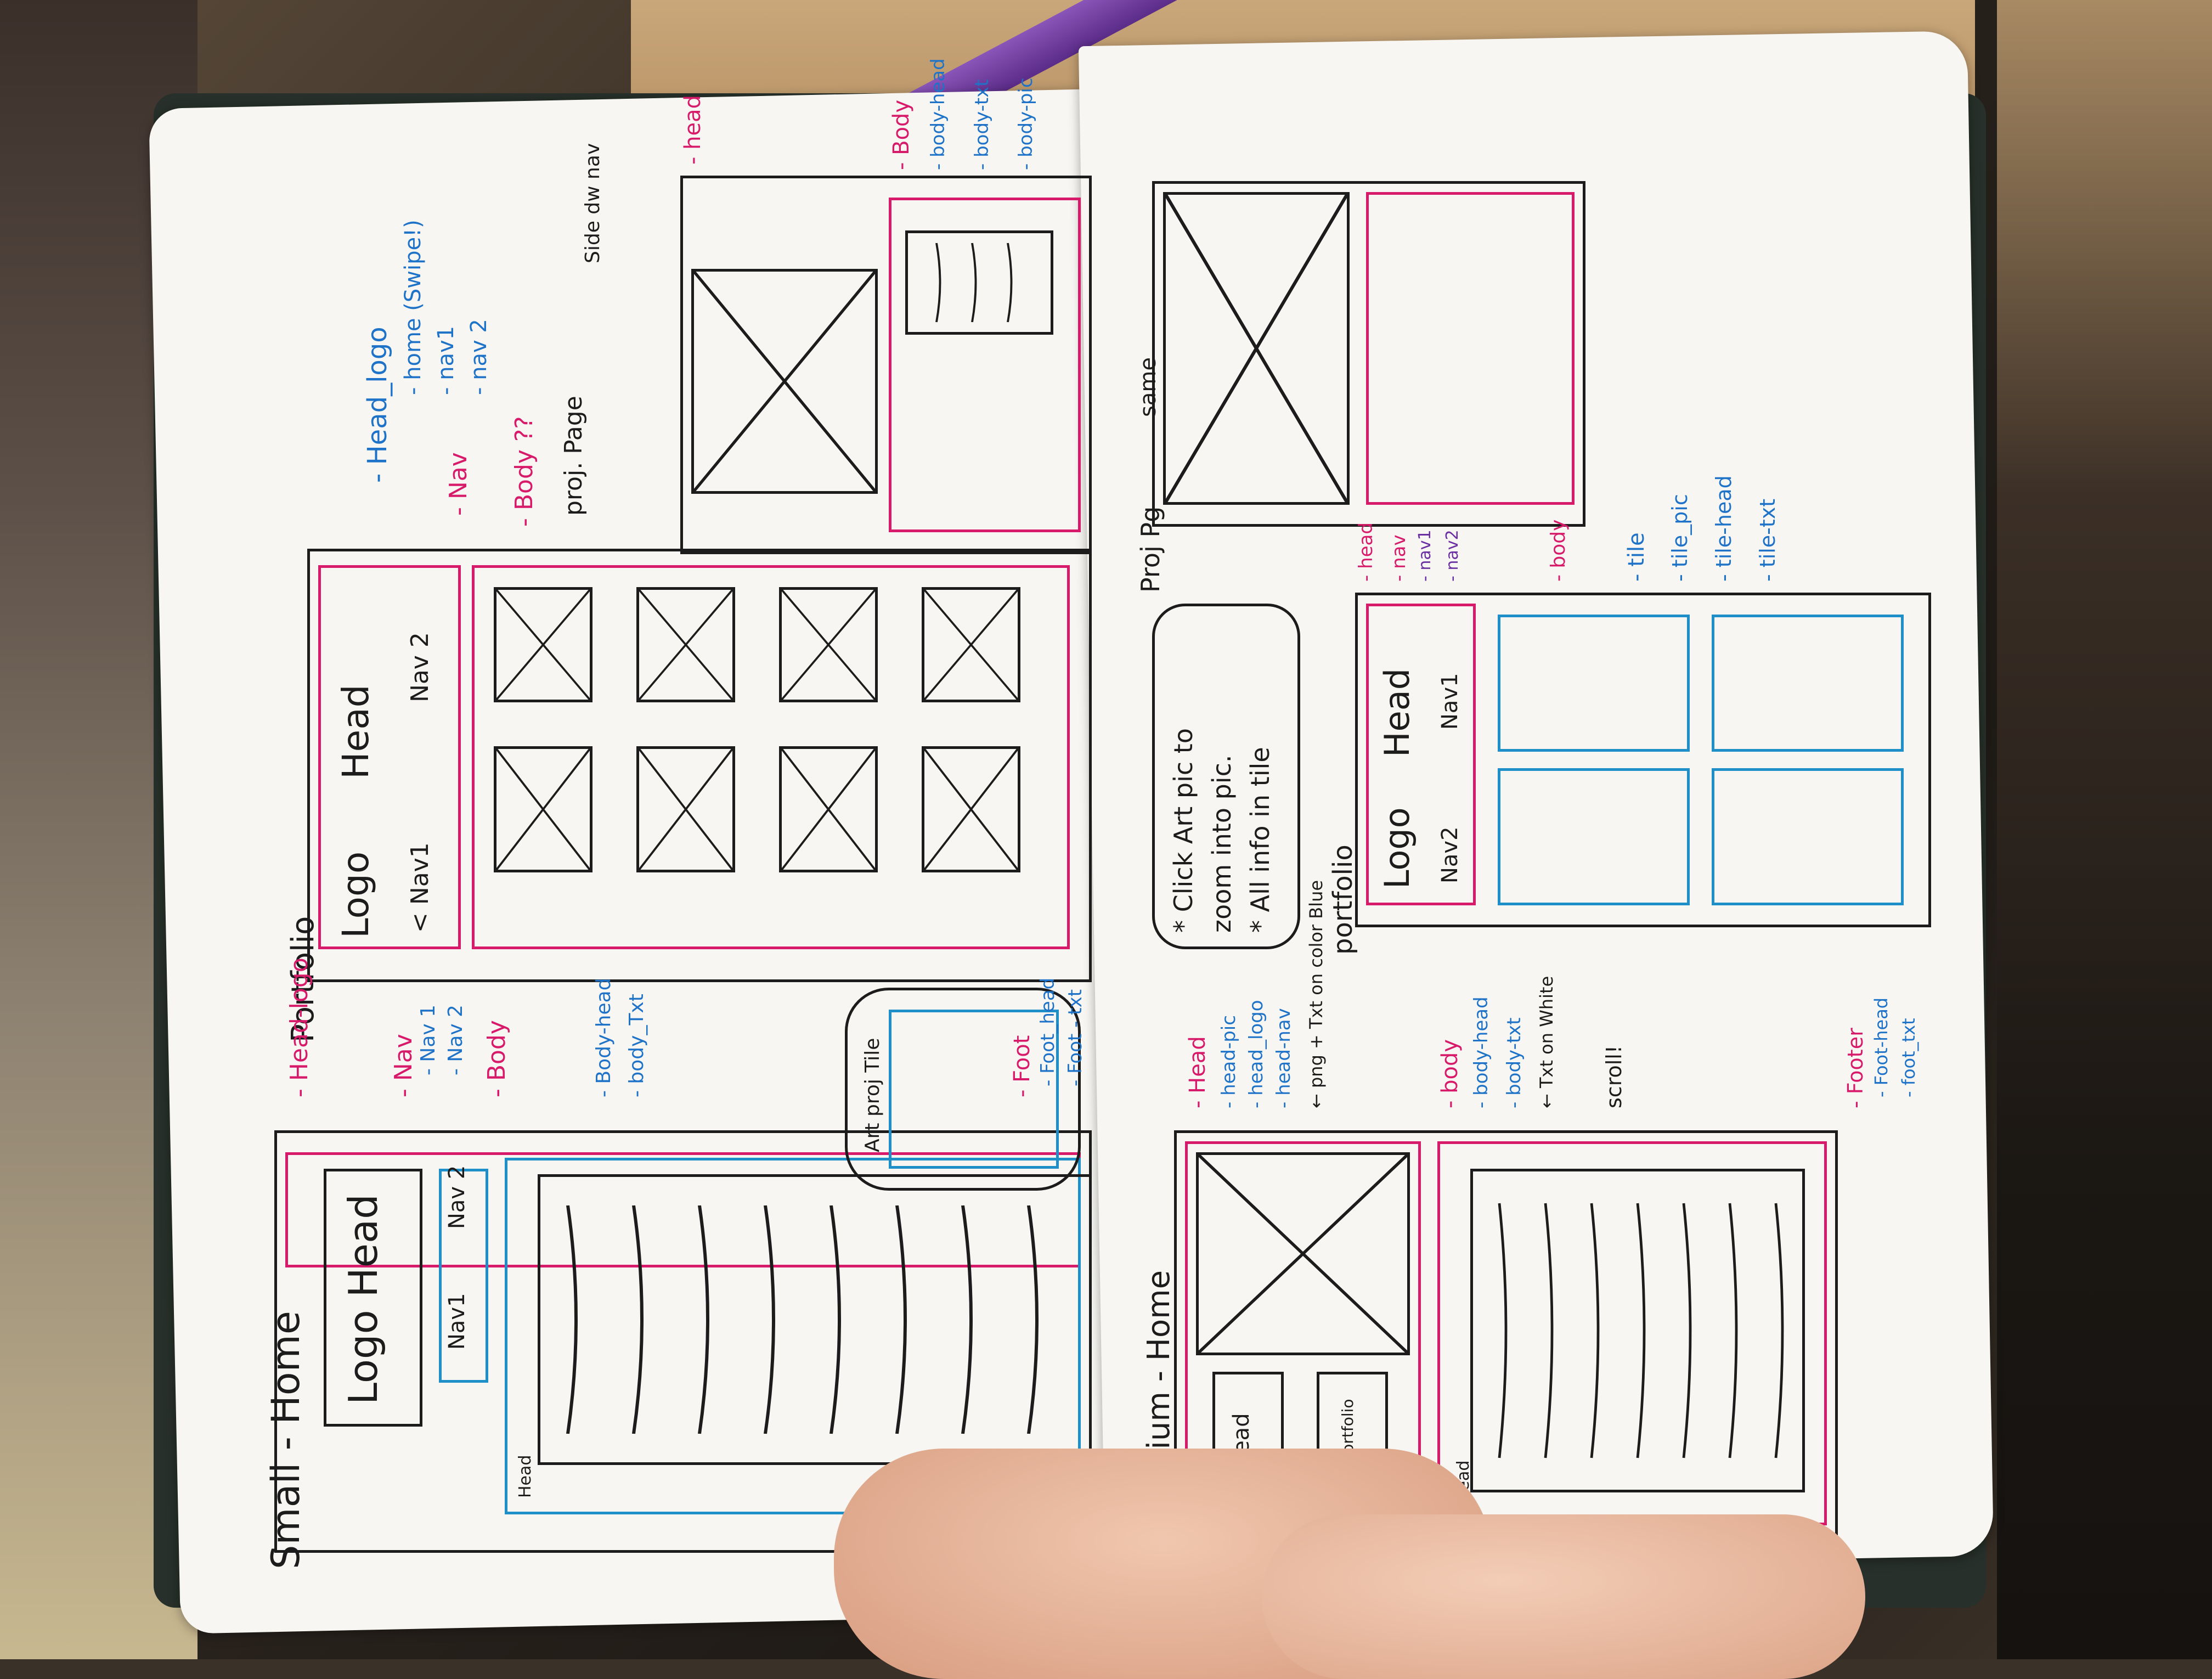 This screenshot has width=2212, height=1679. What do you see at coordinates (1317, 994) in the screenshot?
I see `medium-note-png: ← png + Txt on color Blue` at bounding box center [1317, 994].